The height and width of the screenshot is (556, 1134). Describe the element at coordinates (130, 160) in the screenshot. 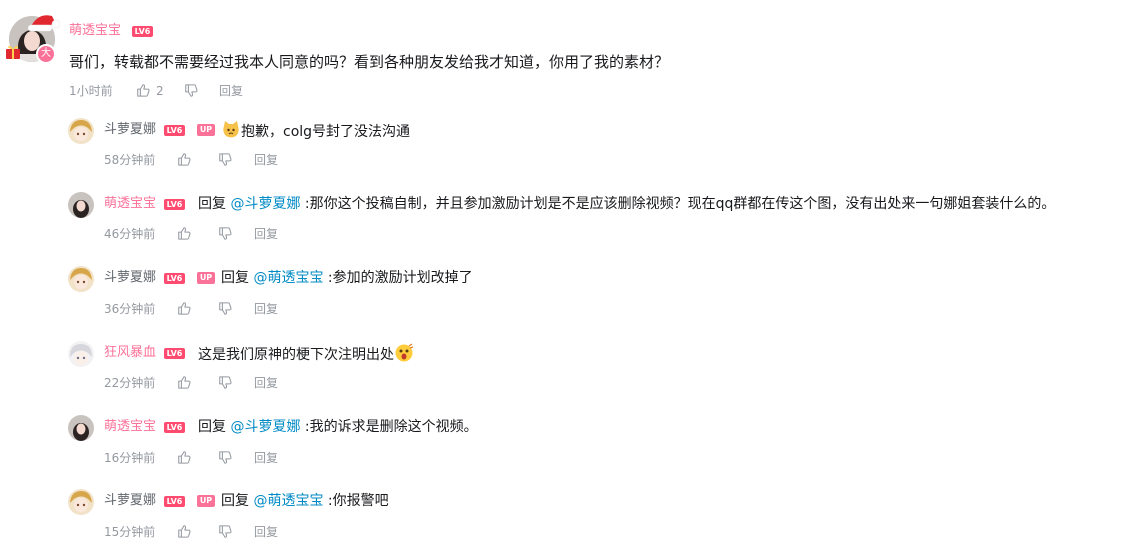

I see `reply-time: 58分钟前` at that location.